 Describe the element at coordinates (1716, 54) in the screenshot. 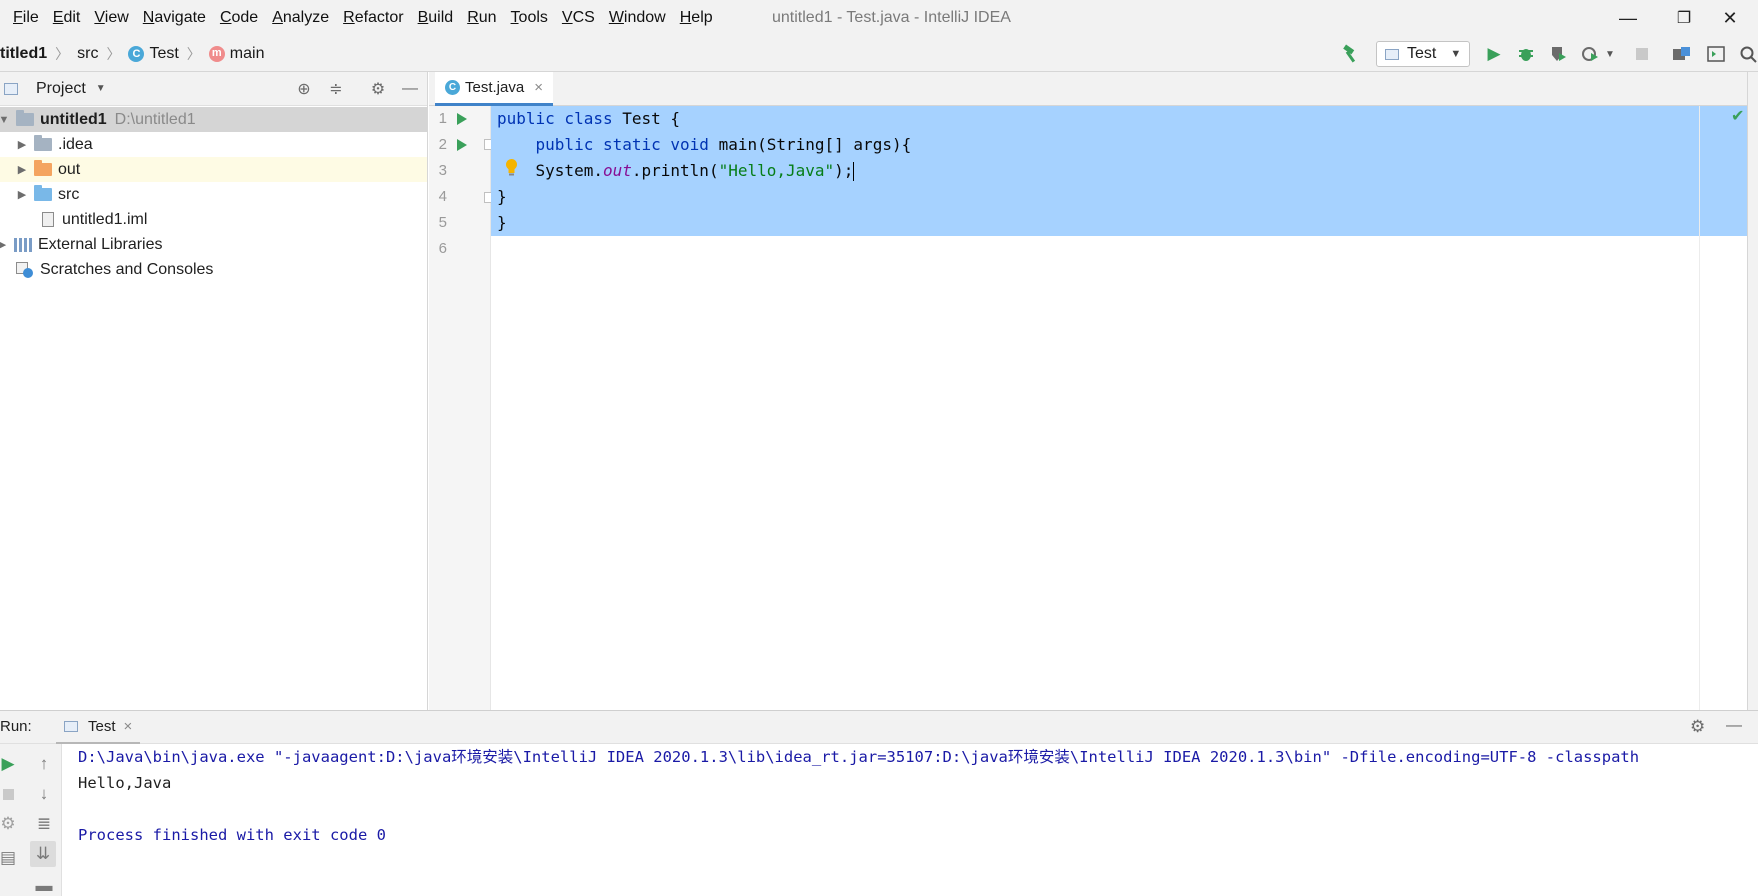

I see `terminal-icon` at that location.